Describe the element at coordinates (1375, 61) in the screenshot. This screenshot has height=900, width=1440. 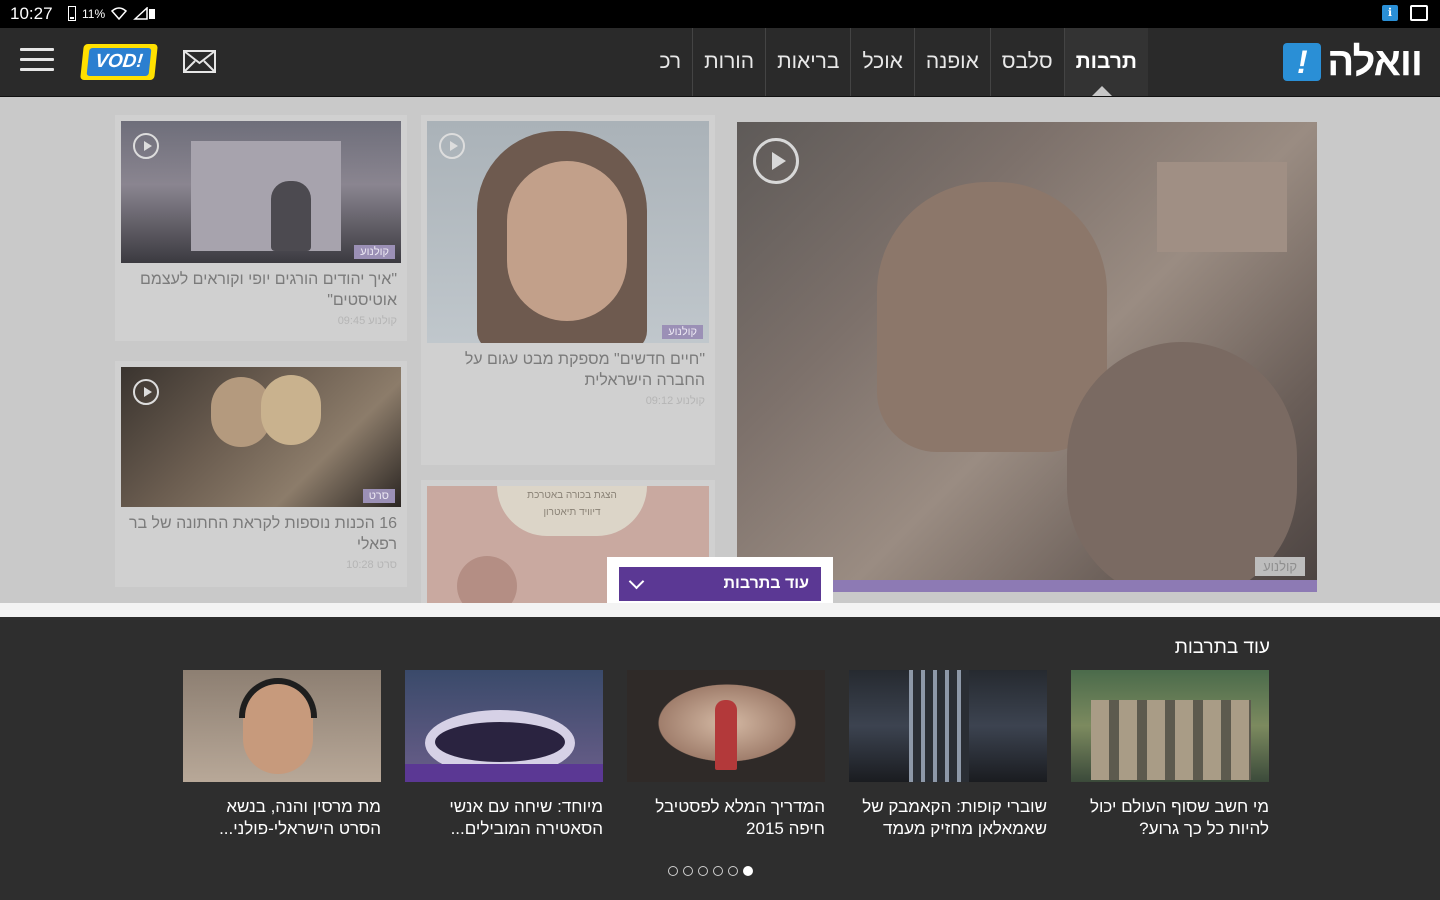
I see `walla-logo-text: וואלה` at that location.